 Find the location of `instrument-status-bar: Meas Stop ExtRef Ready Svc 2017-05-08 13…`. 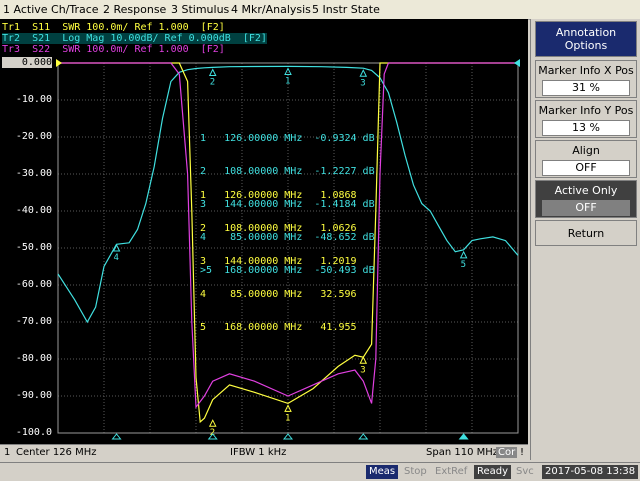

instrument-status-bar: Meas Stop ExtRef Ready Svc 2017-05-08 13… is located at coordinates (320, 471).